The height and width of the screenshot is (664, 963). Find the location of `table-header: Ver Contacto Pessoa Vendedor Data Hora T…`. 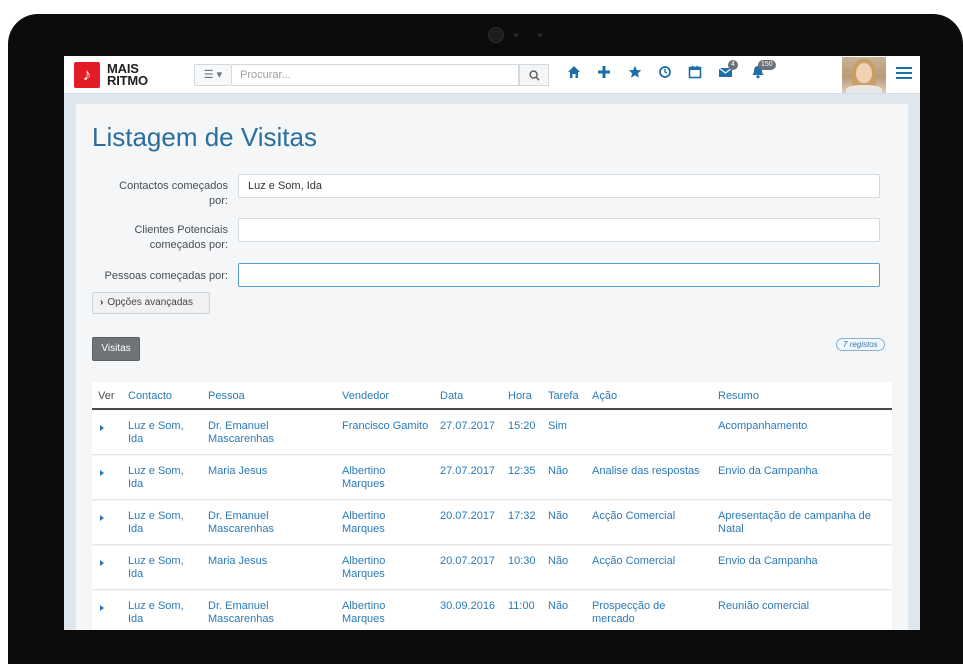

table-header: Ver Contacto Pessoa Vendedor Data Hora T… is located at coordinates (492, 396).